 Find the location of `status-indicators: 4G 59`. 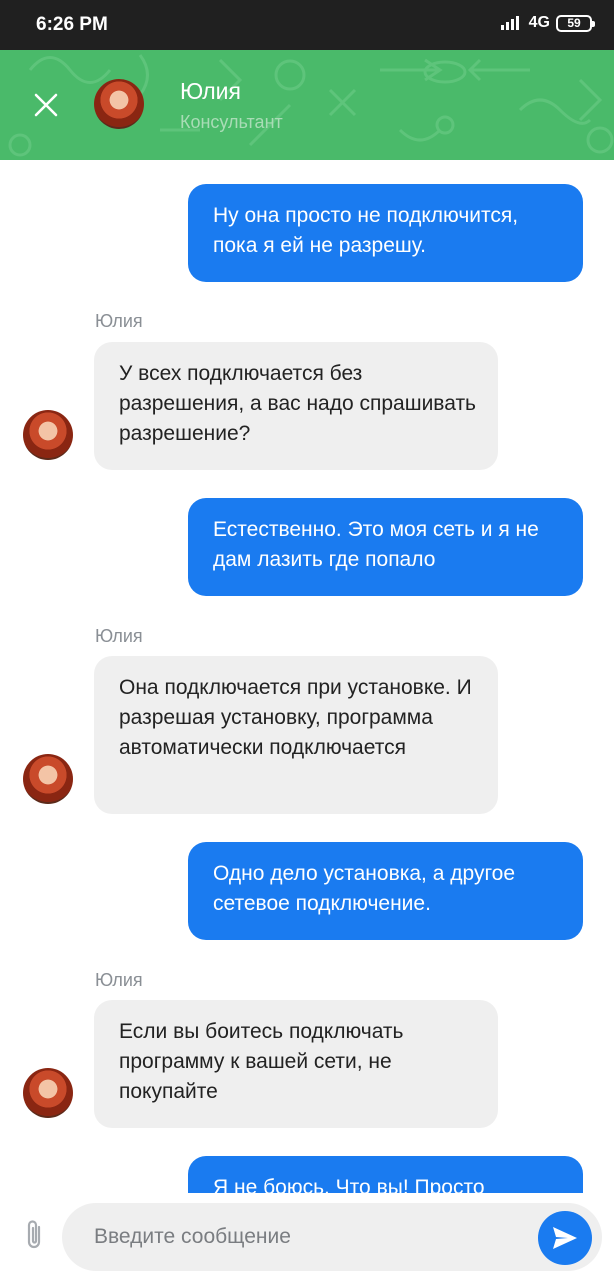

status-indicators: 4G 59 is located at coordinates (547, 23).